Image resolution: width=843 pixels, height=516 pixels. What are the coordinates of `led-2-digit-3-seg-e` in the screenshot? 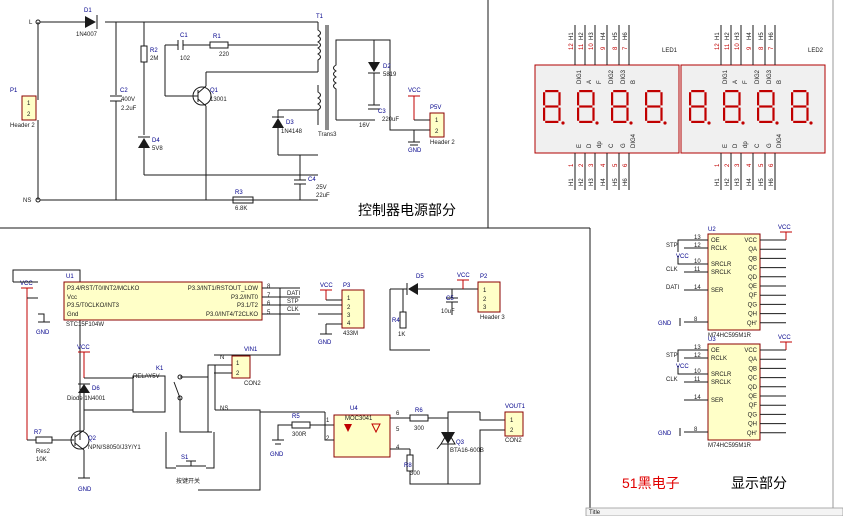 It's located at (758, 114).